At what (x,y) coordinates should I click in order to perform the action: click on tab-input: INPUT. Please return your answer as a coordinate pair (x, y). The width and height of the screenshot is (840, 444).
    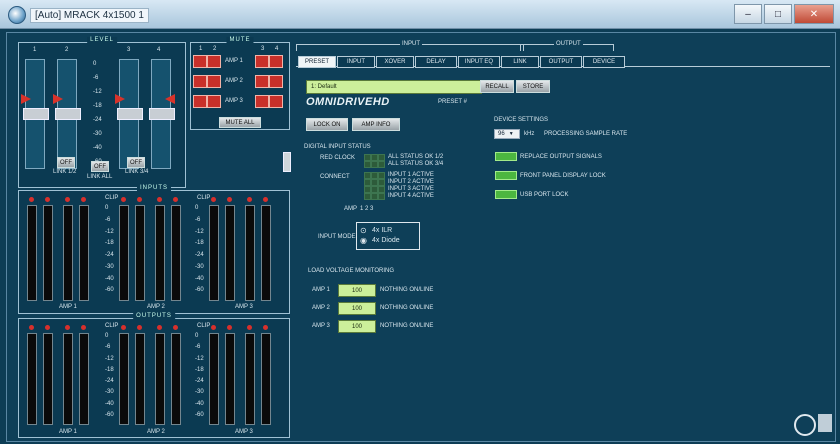
    Looking at the image, I should click on (356, 62).